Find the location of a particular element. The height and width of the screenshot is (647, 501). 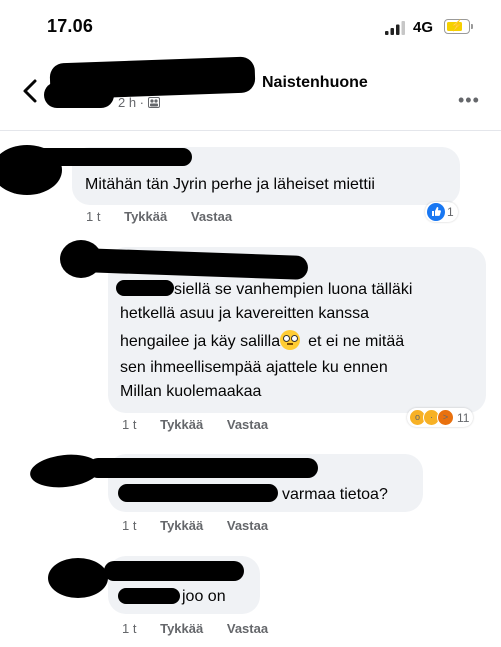

back-chevron-icon is located at coordinates (31, 91).